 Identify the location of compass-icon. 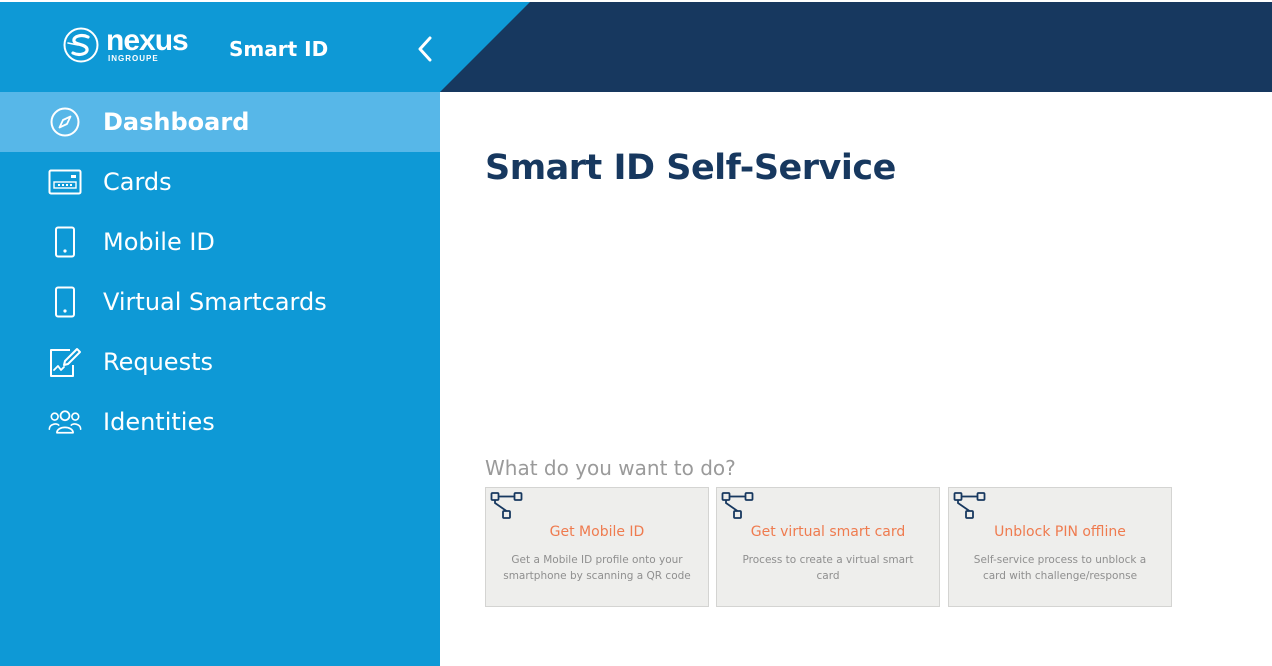
(65, 122).